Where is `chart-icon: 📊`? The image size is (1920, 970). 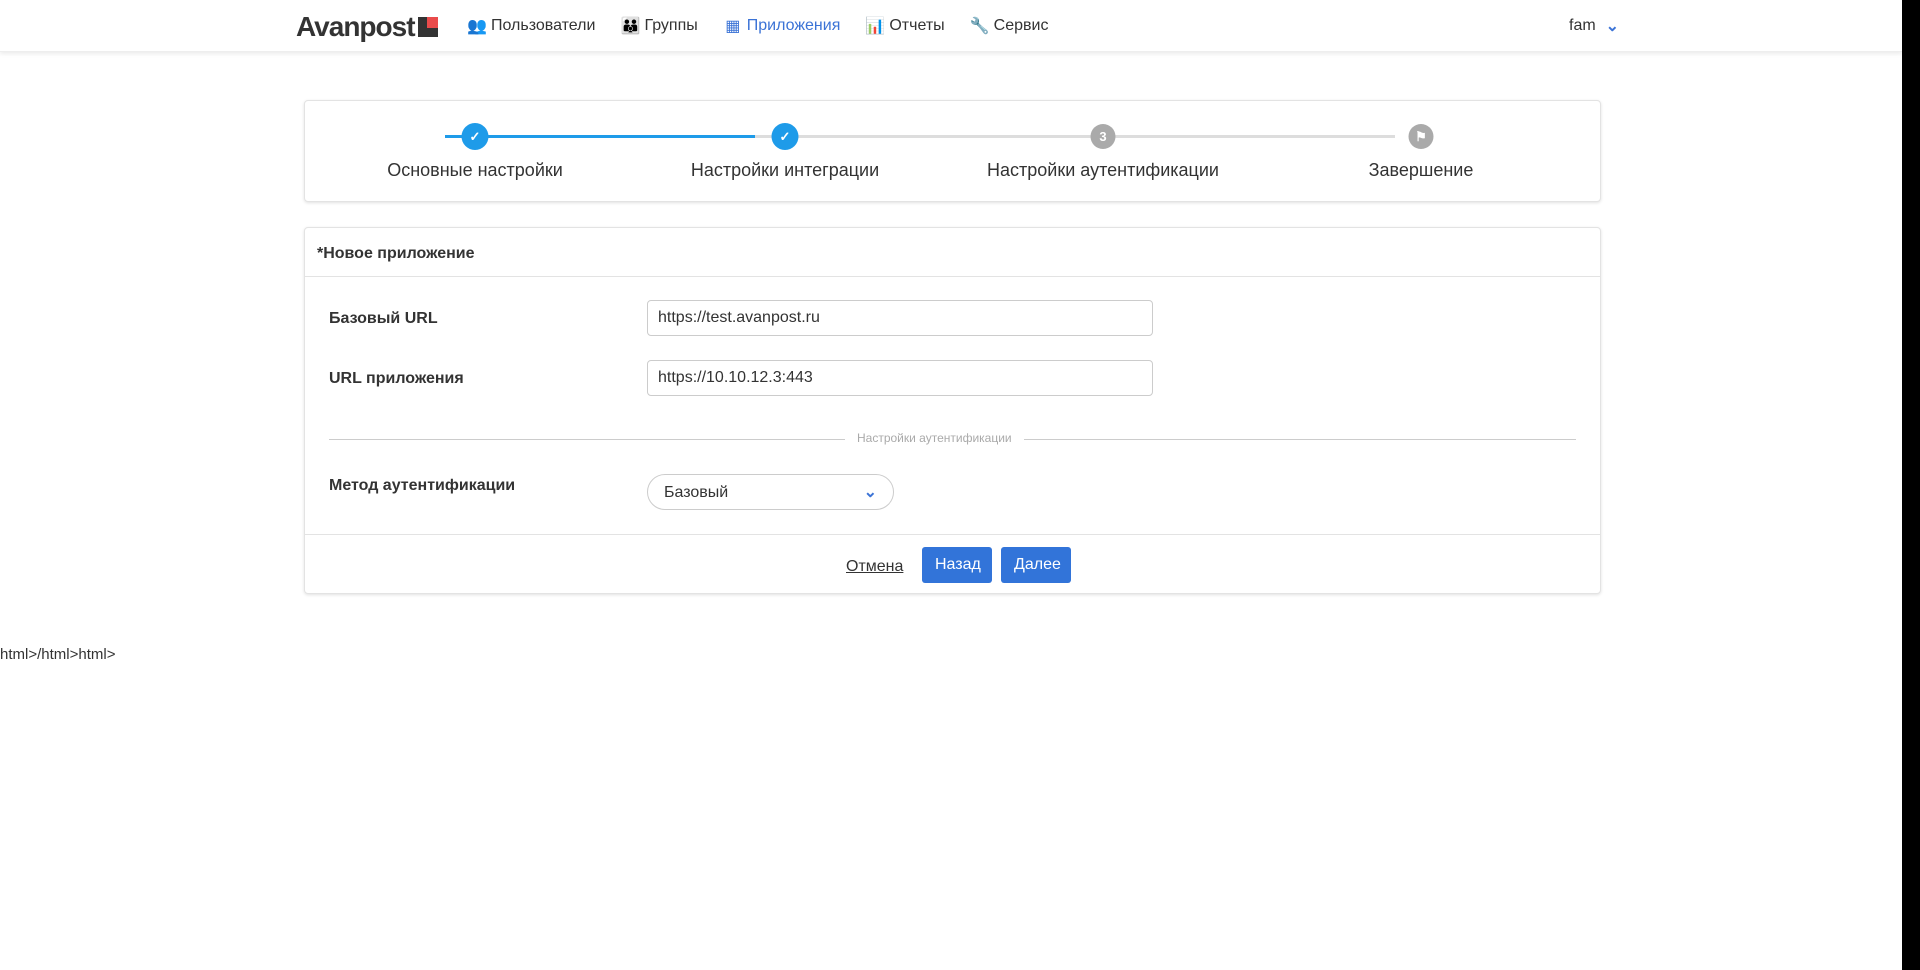
chart-icon: 📊 is located at coordinates (875, 26).